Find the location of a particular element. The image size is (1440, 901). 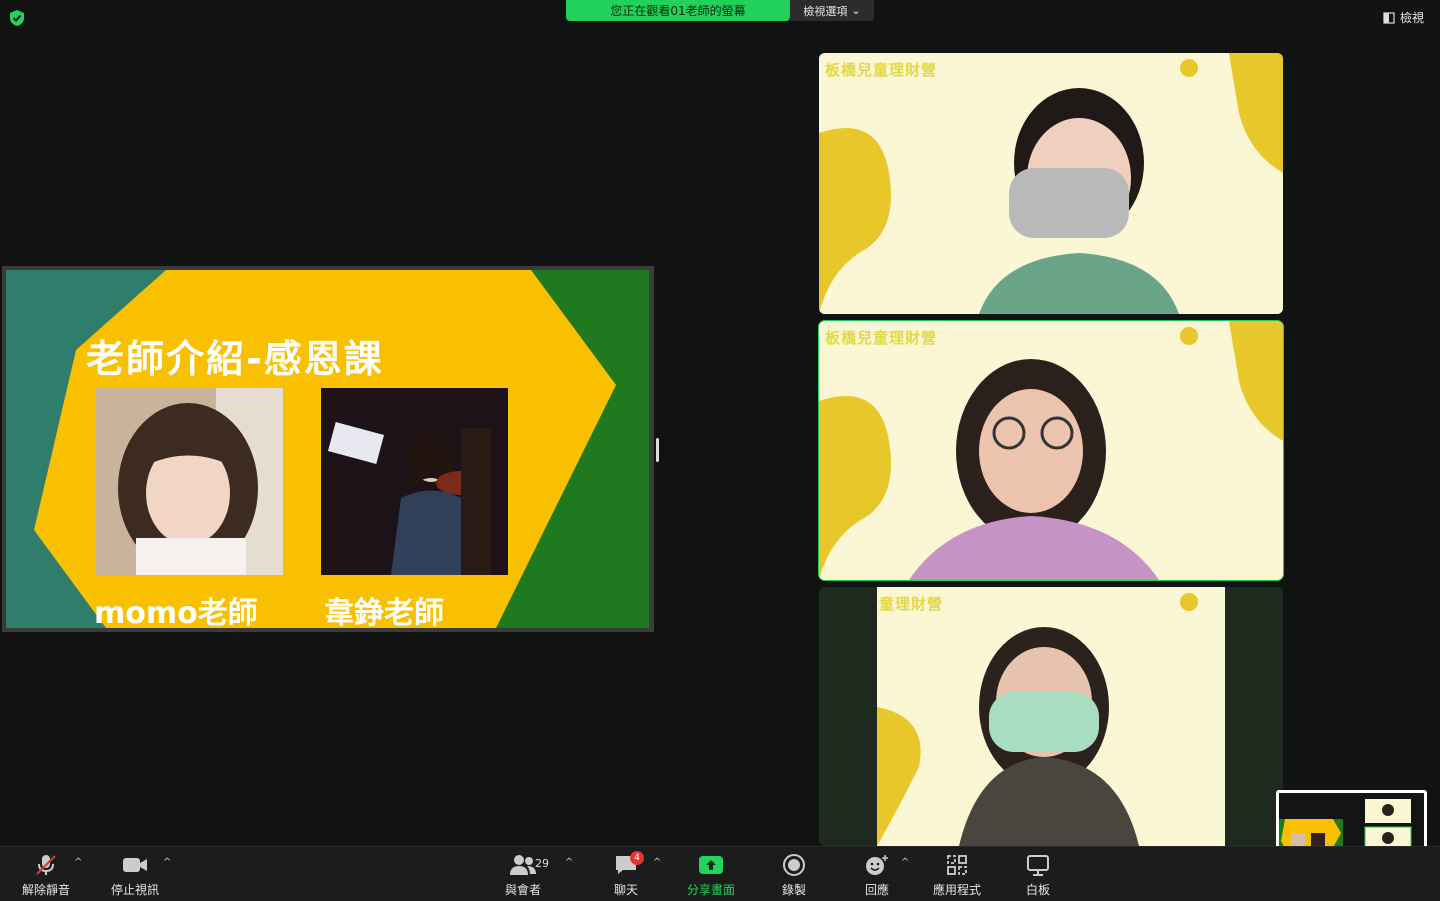

video-tile-participant-1: 板橋兒童理財營 is located at coordinates (1051, 183).